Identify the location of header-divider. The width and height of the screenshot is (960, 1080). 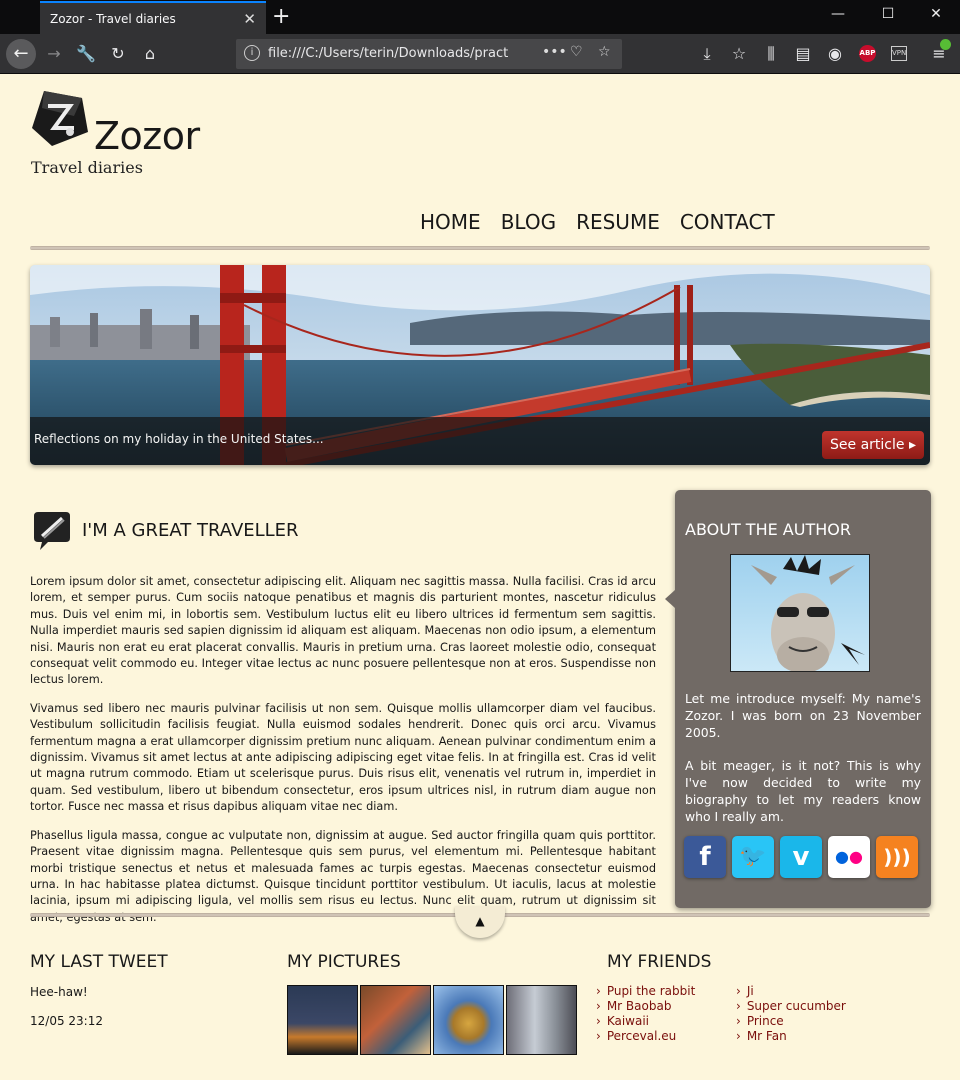
(480, 248).